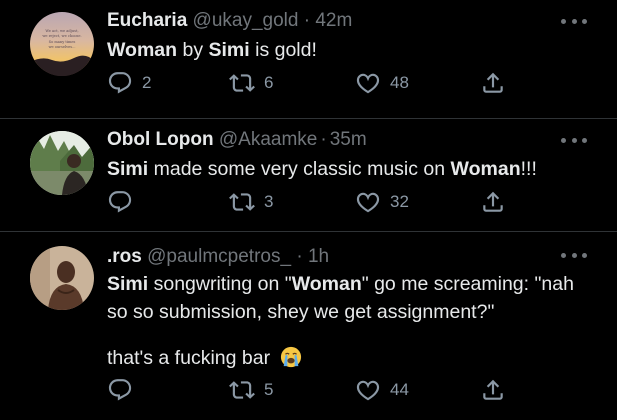 This screenshot has height=420, width=617. What do you see at coordinates (399, 389) in the screenshot?
I see `like-count: 44` at bounding box center [399, 389].